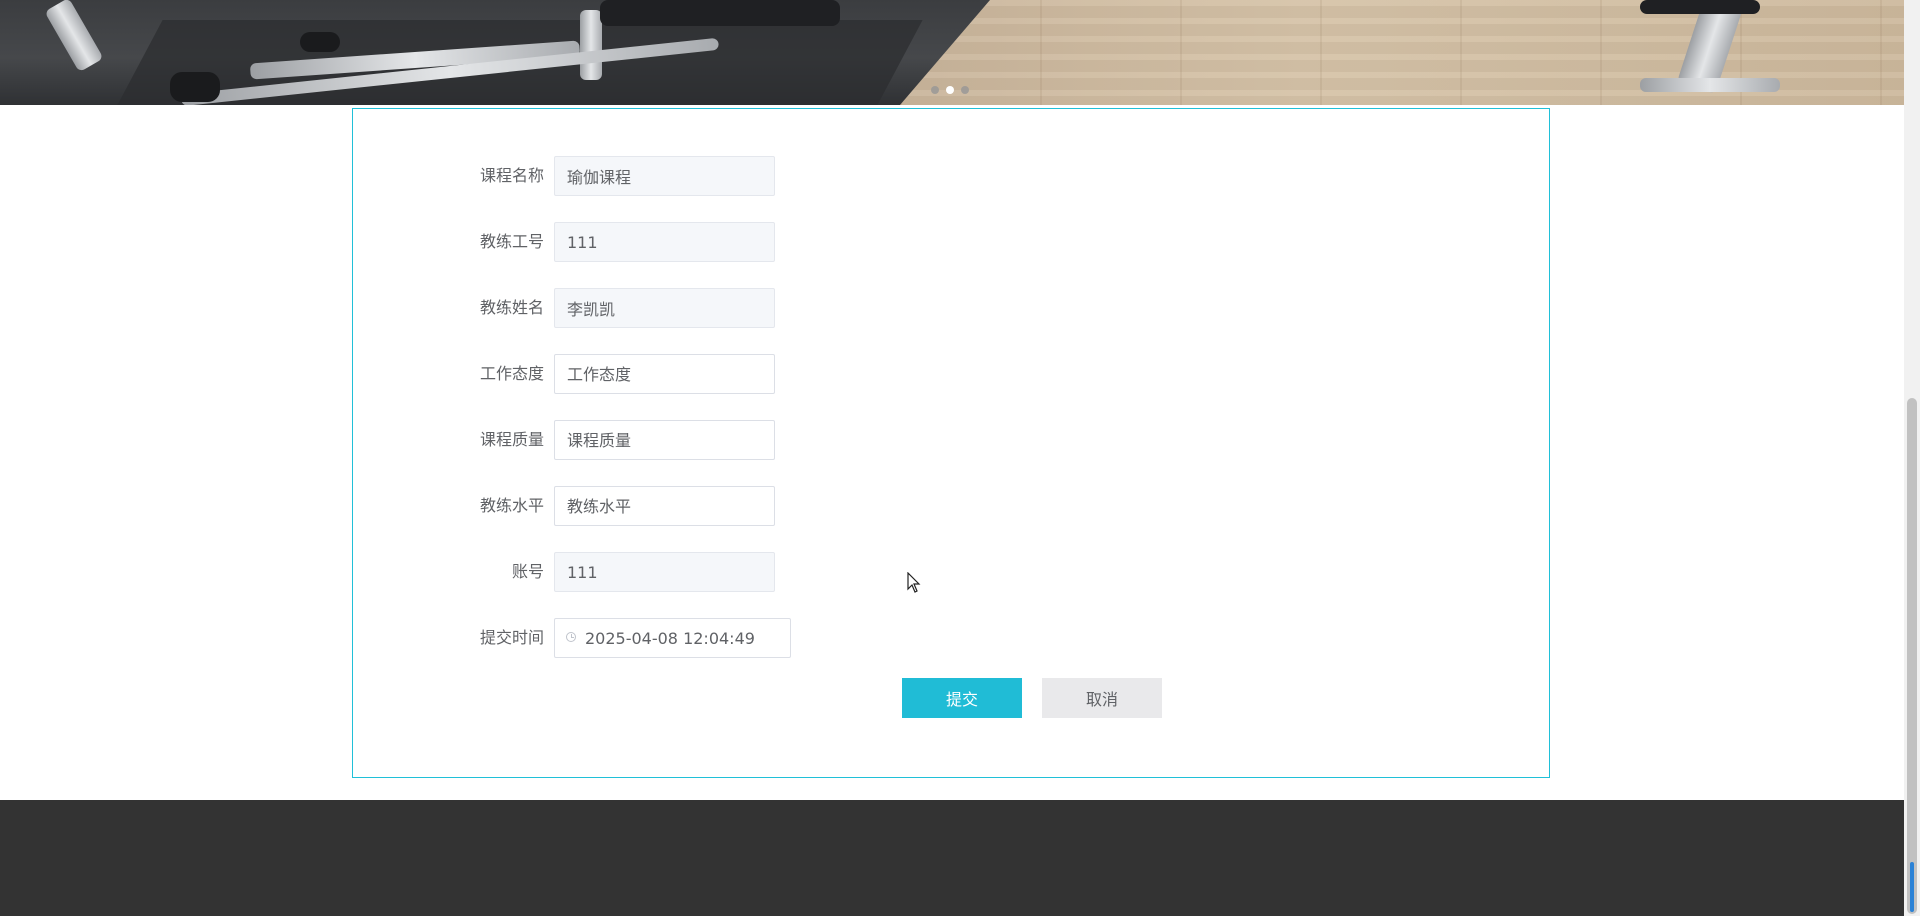 This screenshot has height=916, width=1920. Describe the element at coordinates (511, 505) in the screenshot. I see `coach-level-label: 教练水平` at that location.